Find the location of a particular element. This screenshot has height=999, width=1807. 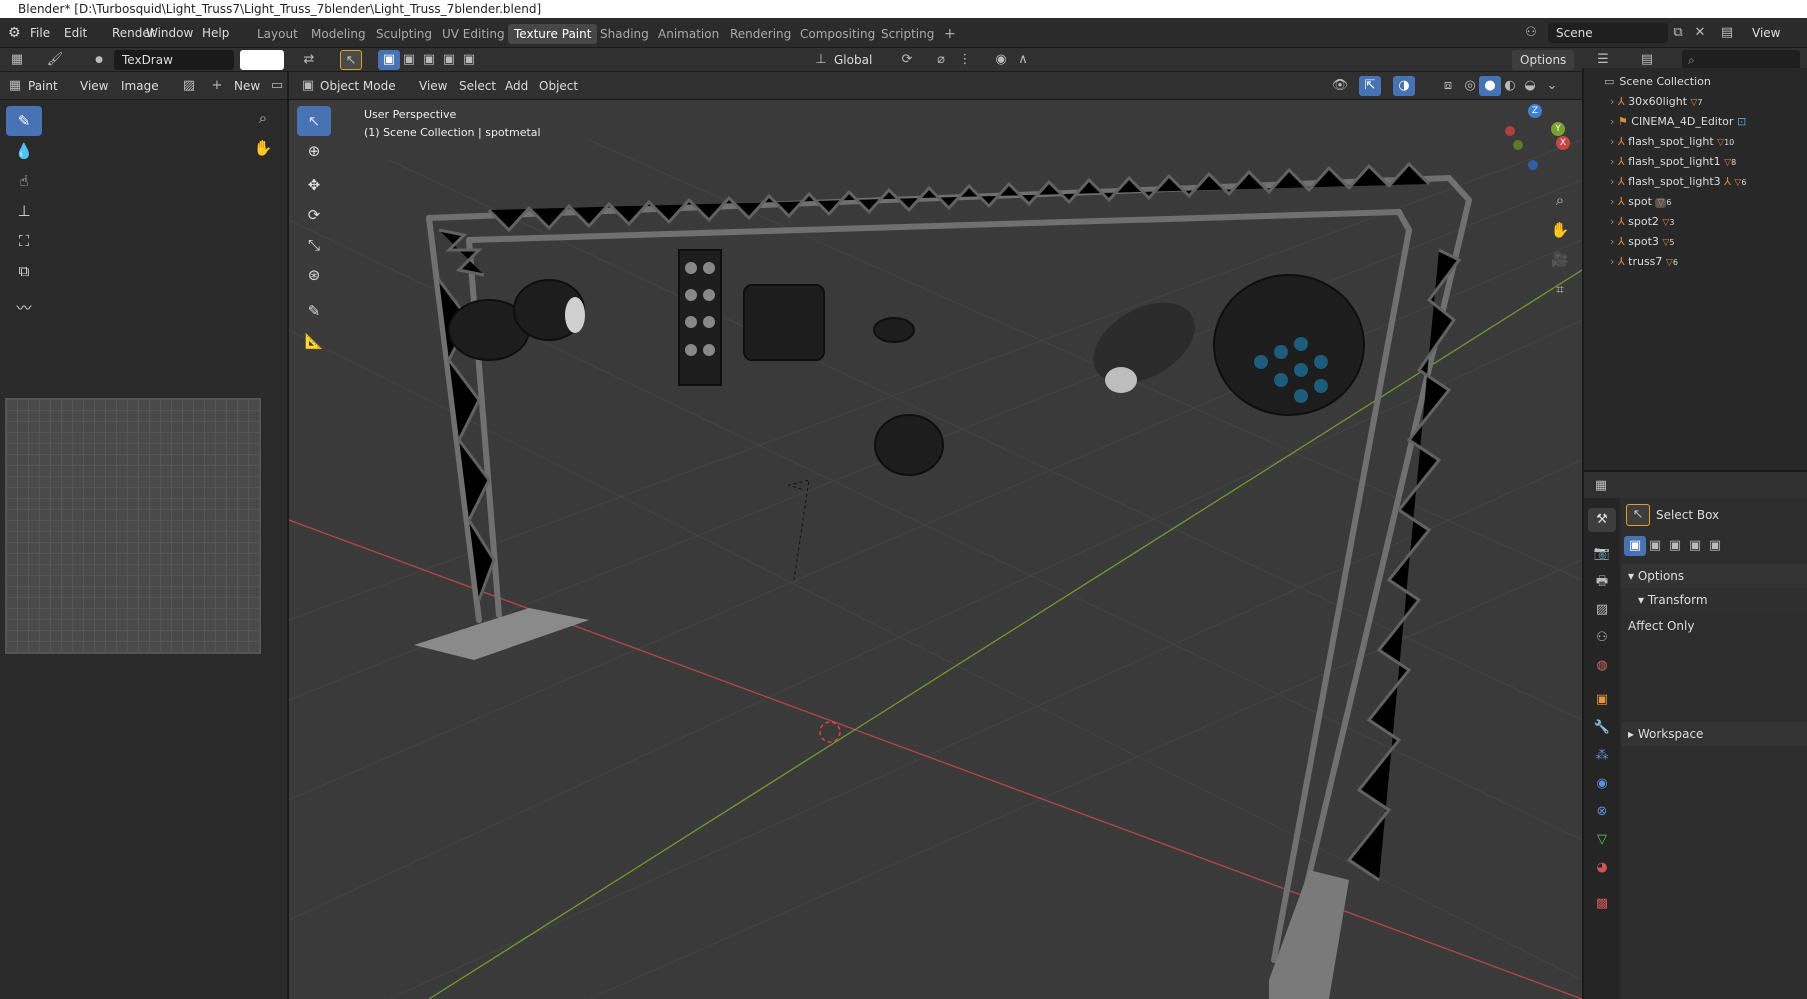

tab-modeling: Modeling is located at coordinates (338, 34).